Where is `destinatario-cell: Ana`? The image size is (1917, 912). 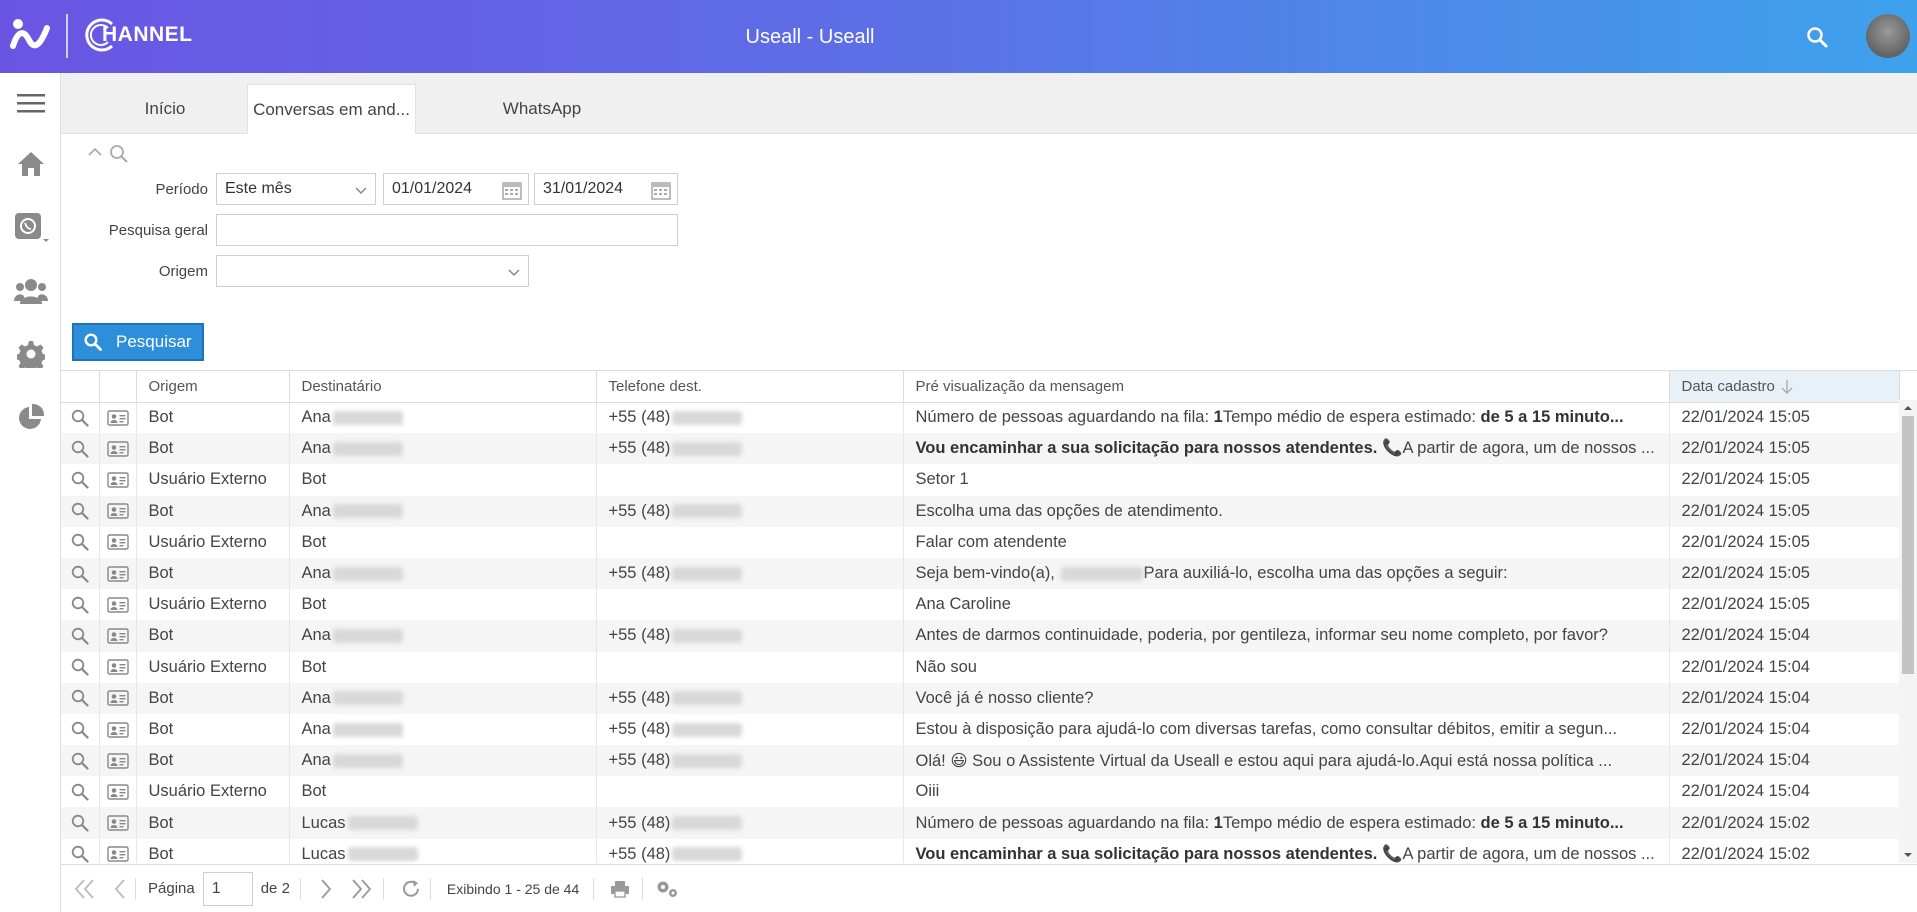
destinatario-cell: Ana is located at coordinates (443, 511).